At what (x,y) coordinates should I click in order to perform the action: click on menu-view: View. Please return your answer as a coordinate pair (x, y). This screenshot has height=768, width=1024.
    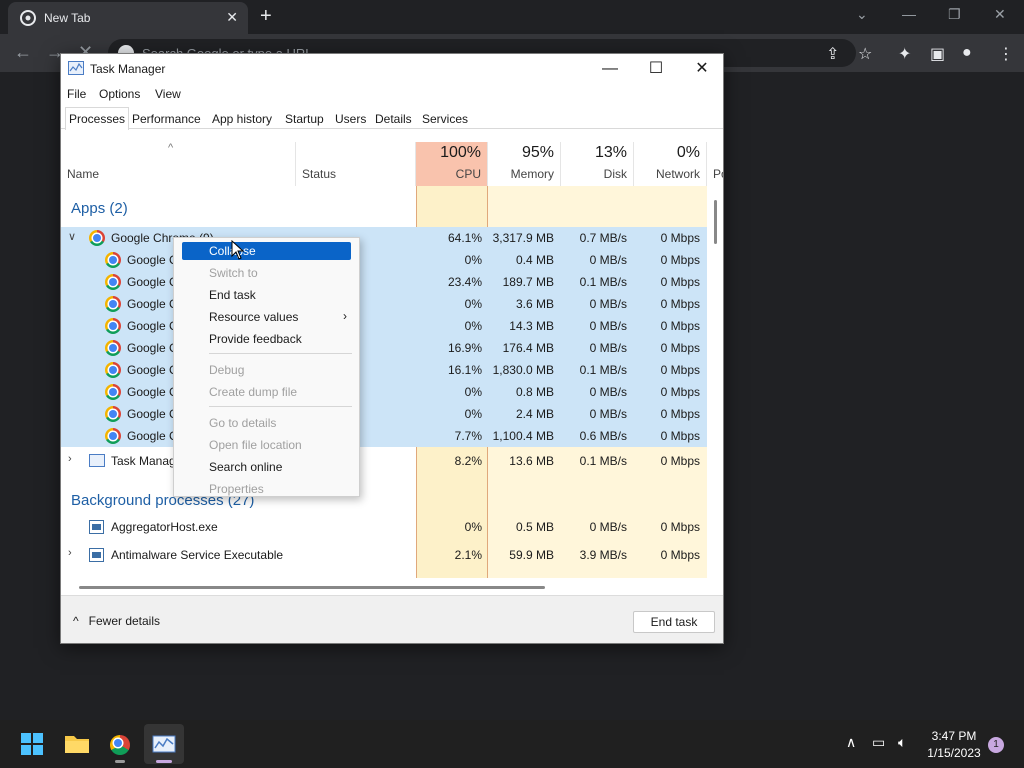
    Looking at the image, I should click on (168, 94).